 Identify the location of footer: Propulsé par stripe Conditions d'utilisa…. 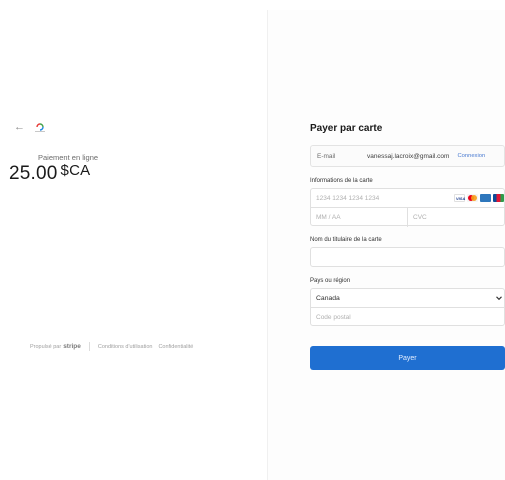
(114, 346).